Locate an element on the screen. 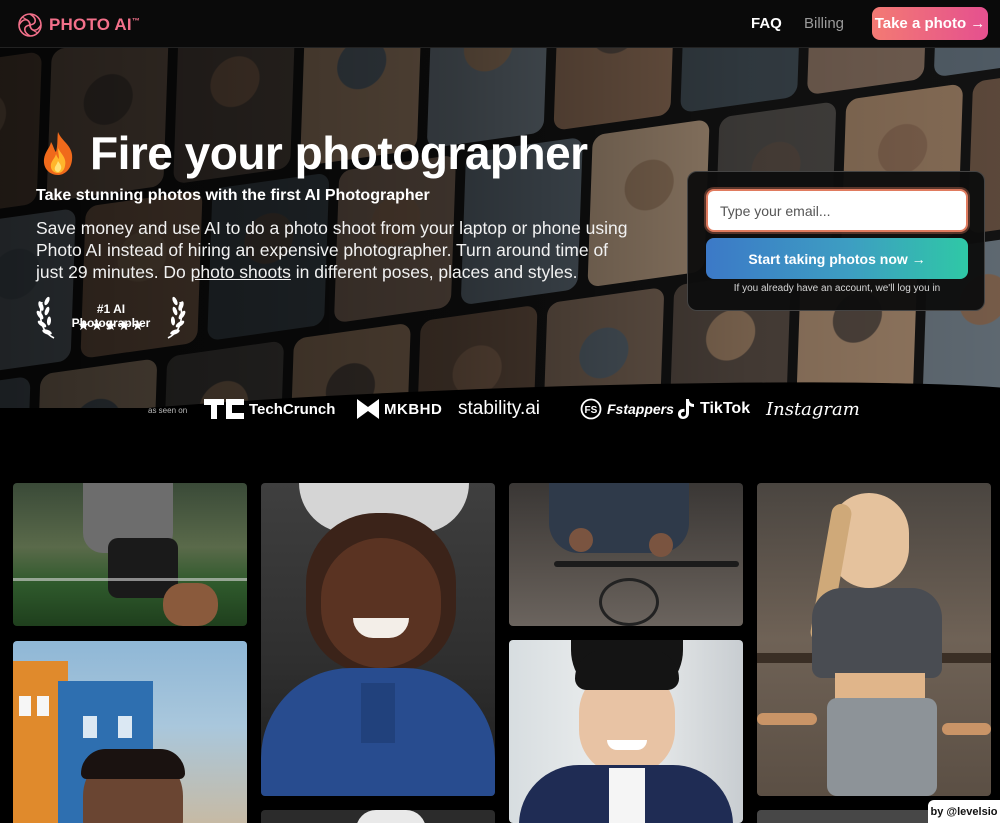 Image resolution: width=1000 pixels, height=823 pixels. top-nav: PHOTO AI™ FAQ Billing Take a photo → is located at coordinates (500, 24).